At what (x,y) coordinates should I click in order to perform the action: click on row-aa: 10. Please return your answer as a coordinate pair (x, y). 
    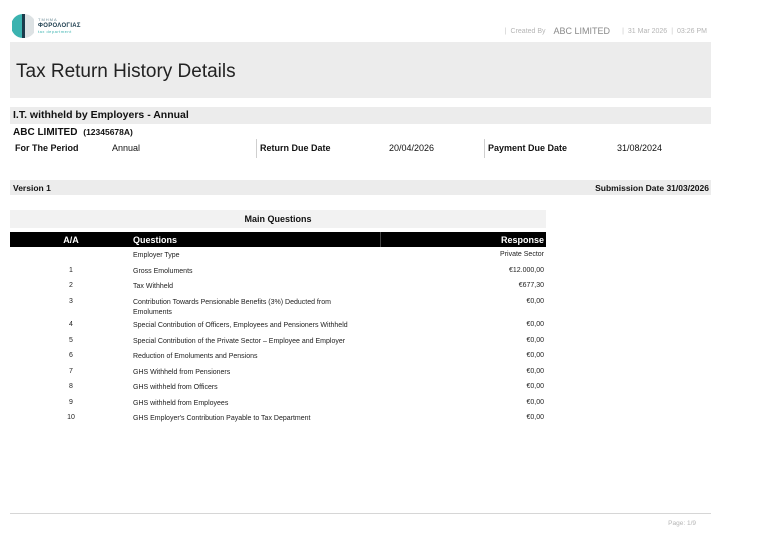
    Looking at the image, I should click on (71, 417).